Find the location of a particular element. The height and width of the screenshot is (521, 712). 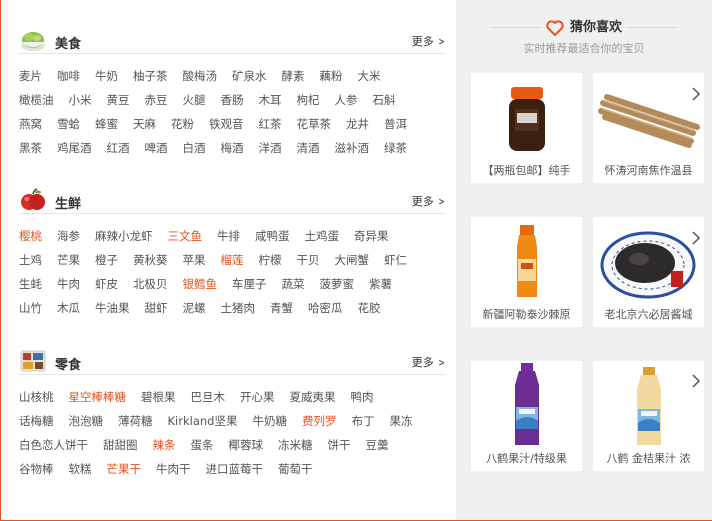

keyword-link: 蔬菜 is located at coordinates (293, 284).